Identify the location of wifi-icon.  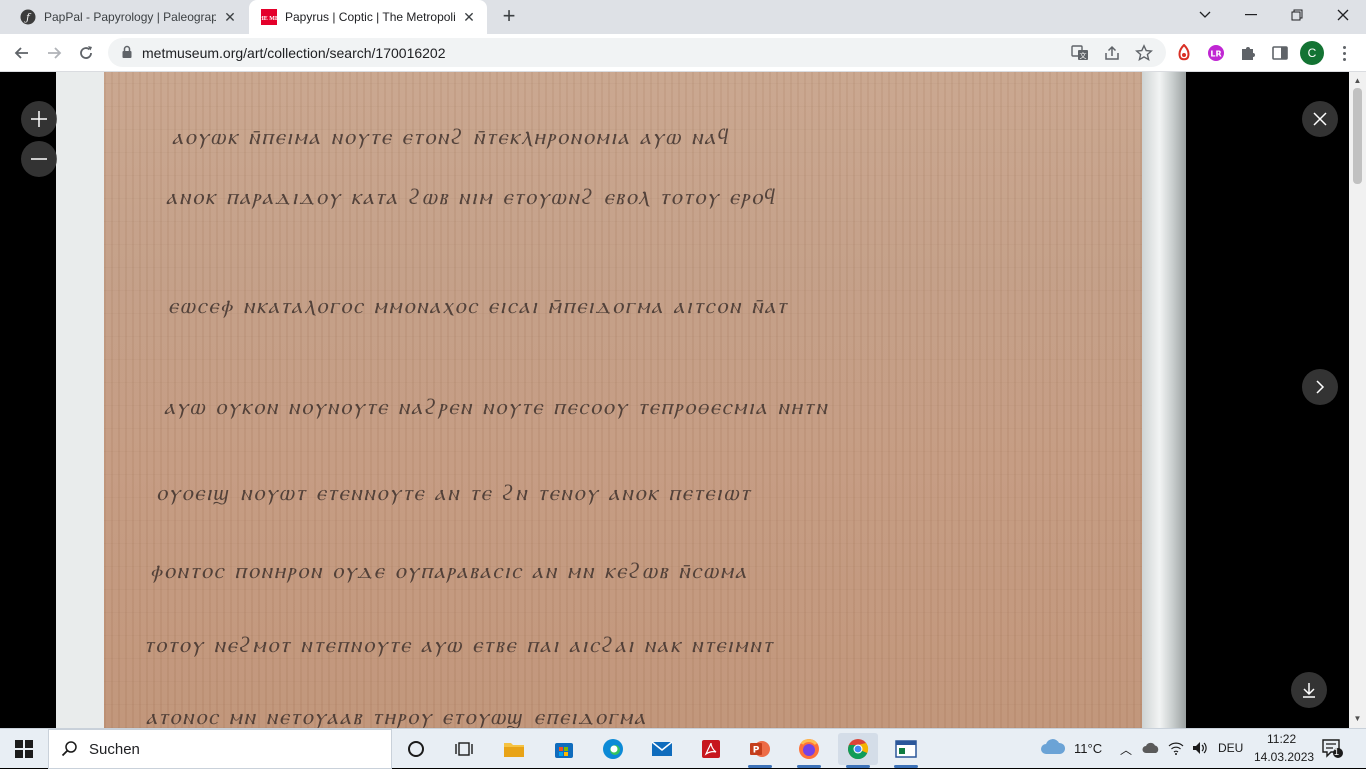
(1176, 750).